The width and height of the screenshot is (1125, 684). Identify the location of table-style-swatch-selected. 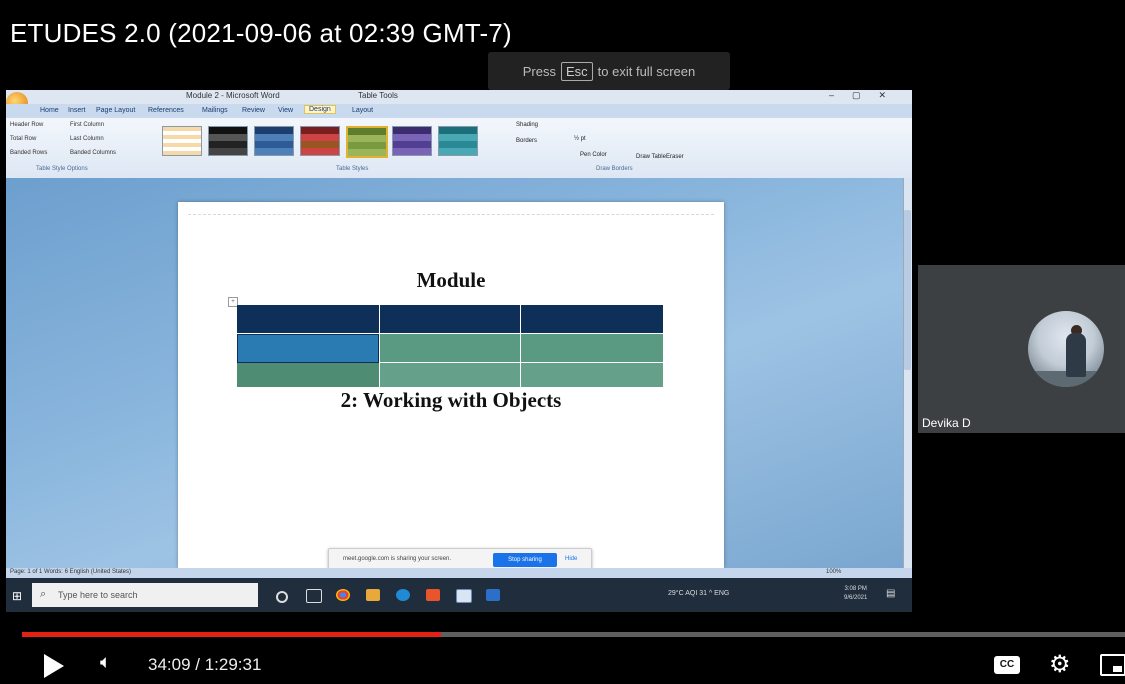
(367, 142).